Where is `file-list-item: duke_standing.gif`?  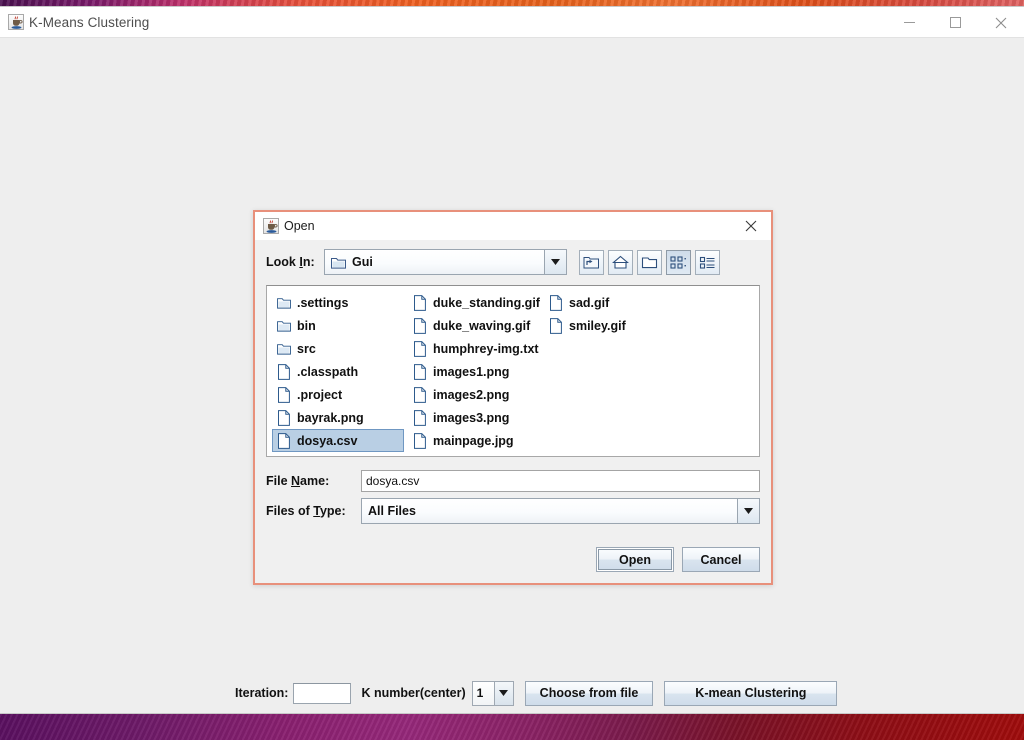 file-list-item: duke_standing.gif is located at coordinates (474, 302).